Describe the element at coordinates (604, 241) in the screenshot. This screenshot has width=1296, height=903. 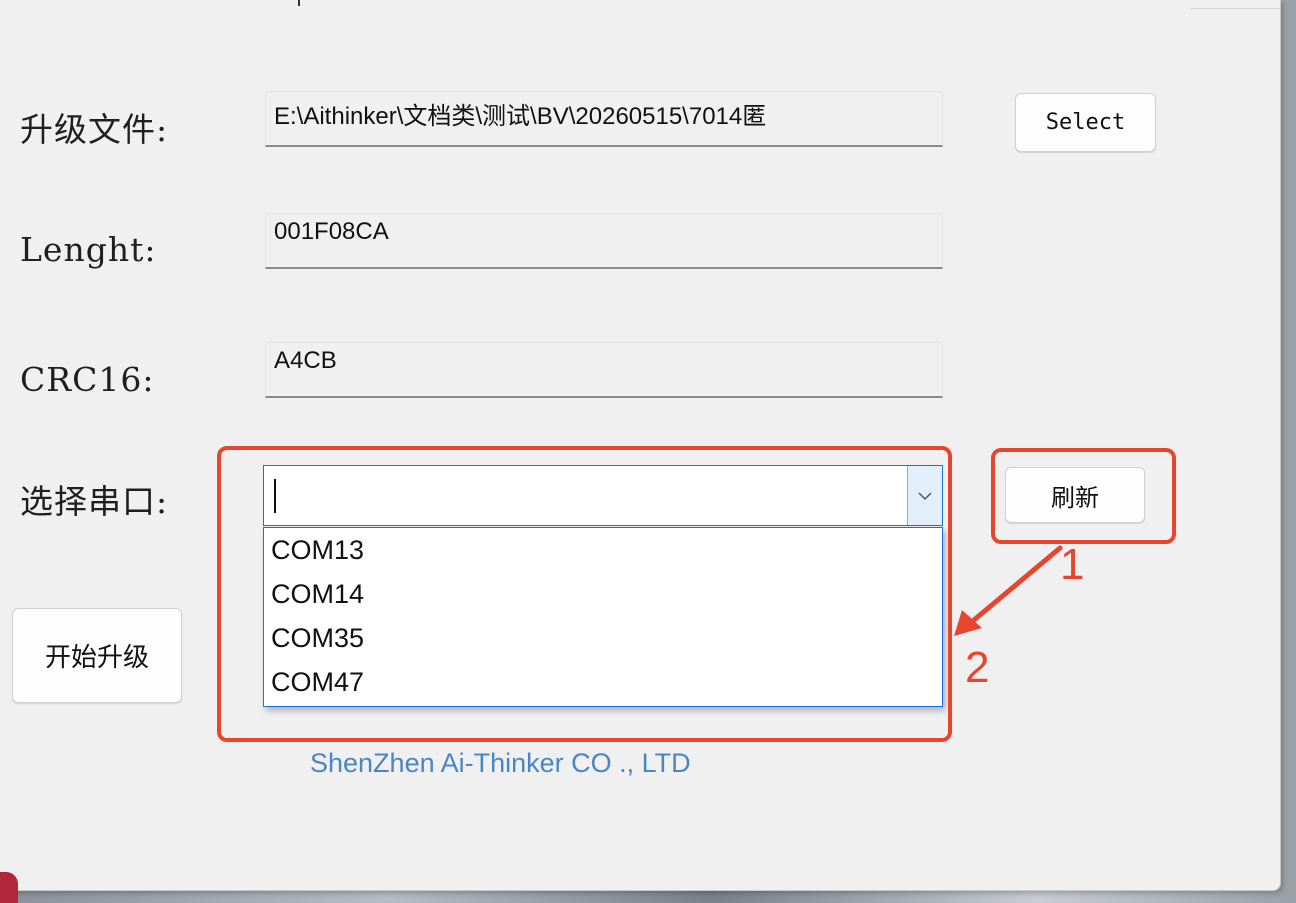
I see `length-field: 001F08CA` at that location.